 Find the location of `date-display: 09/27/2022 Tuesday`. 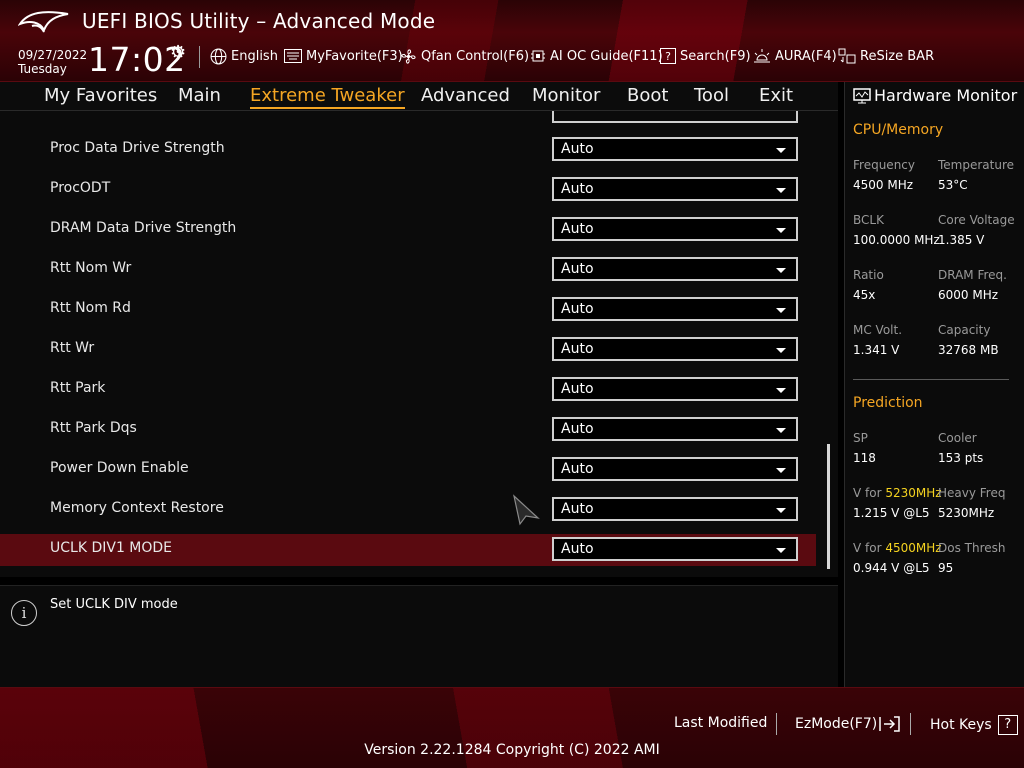

date-display: 09/27/2022 Tuesday is located at coordinates (52, 62).